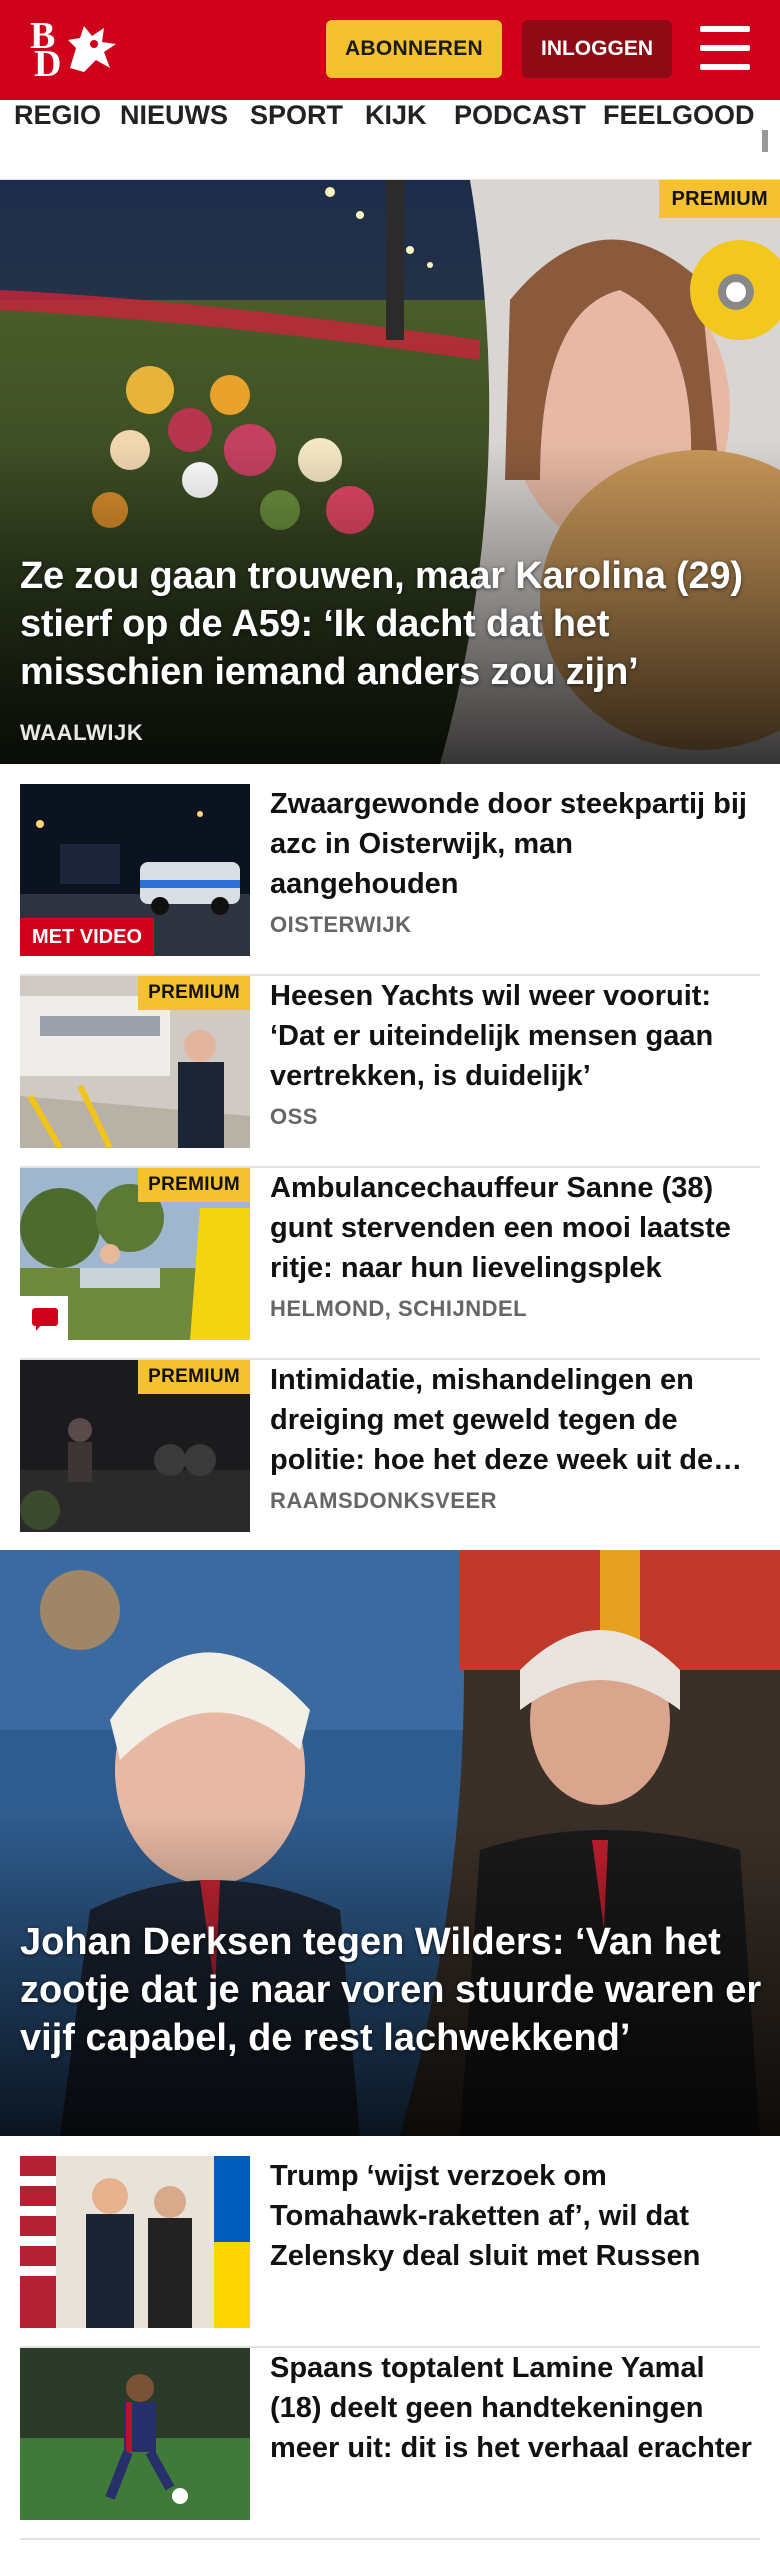 The height and width of the screenshot is (2560, 780). What do you see at coordinates (135, 870) in the screenshot?
I see `article-thumbnail: MET VIDEO` at bounding box center [135, 870].